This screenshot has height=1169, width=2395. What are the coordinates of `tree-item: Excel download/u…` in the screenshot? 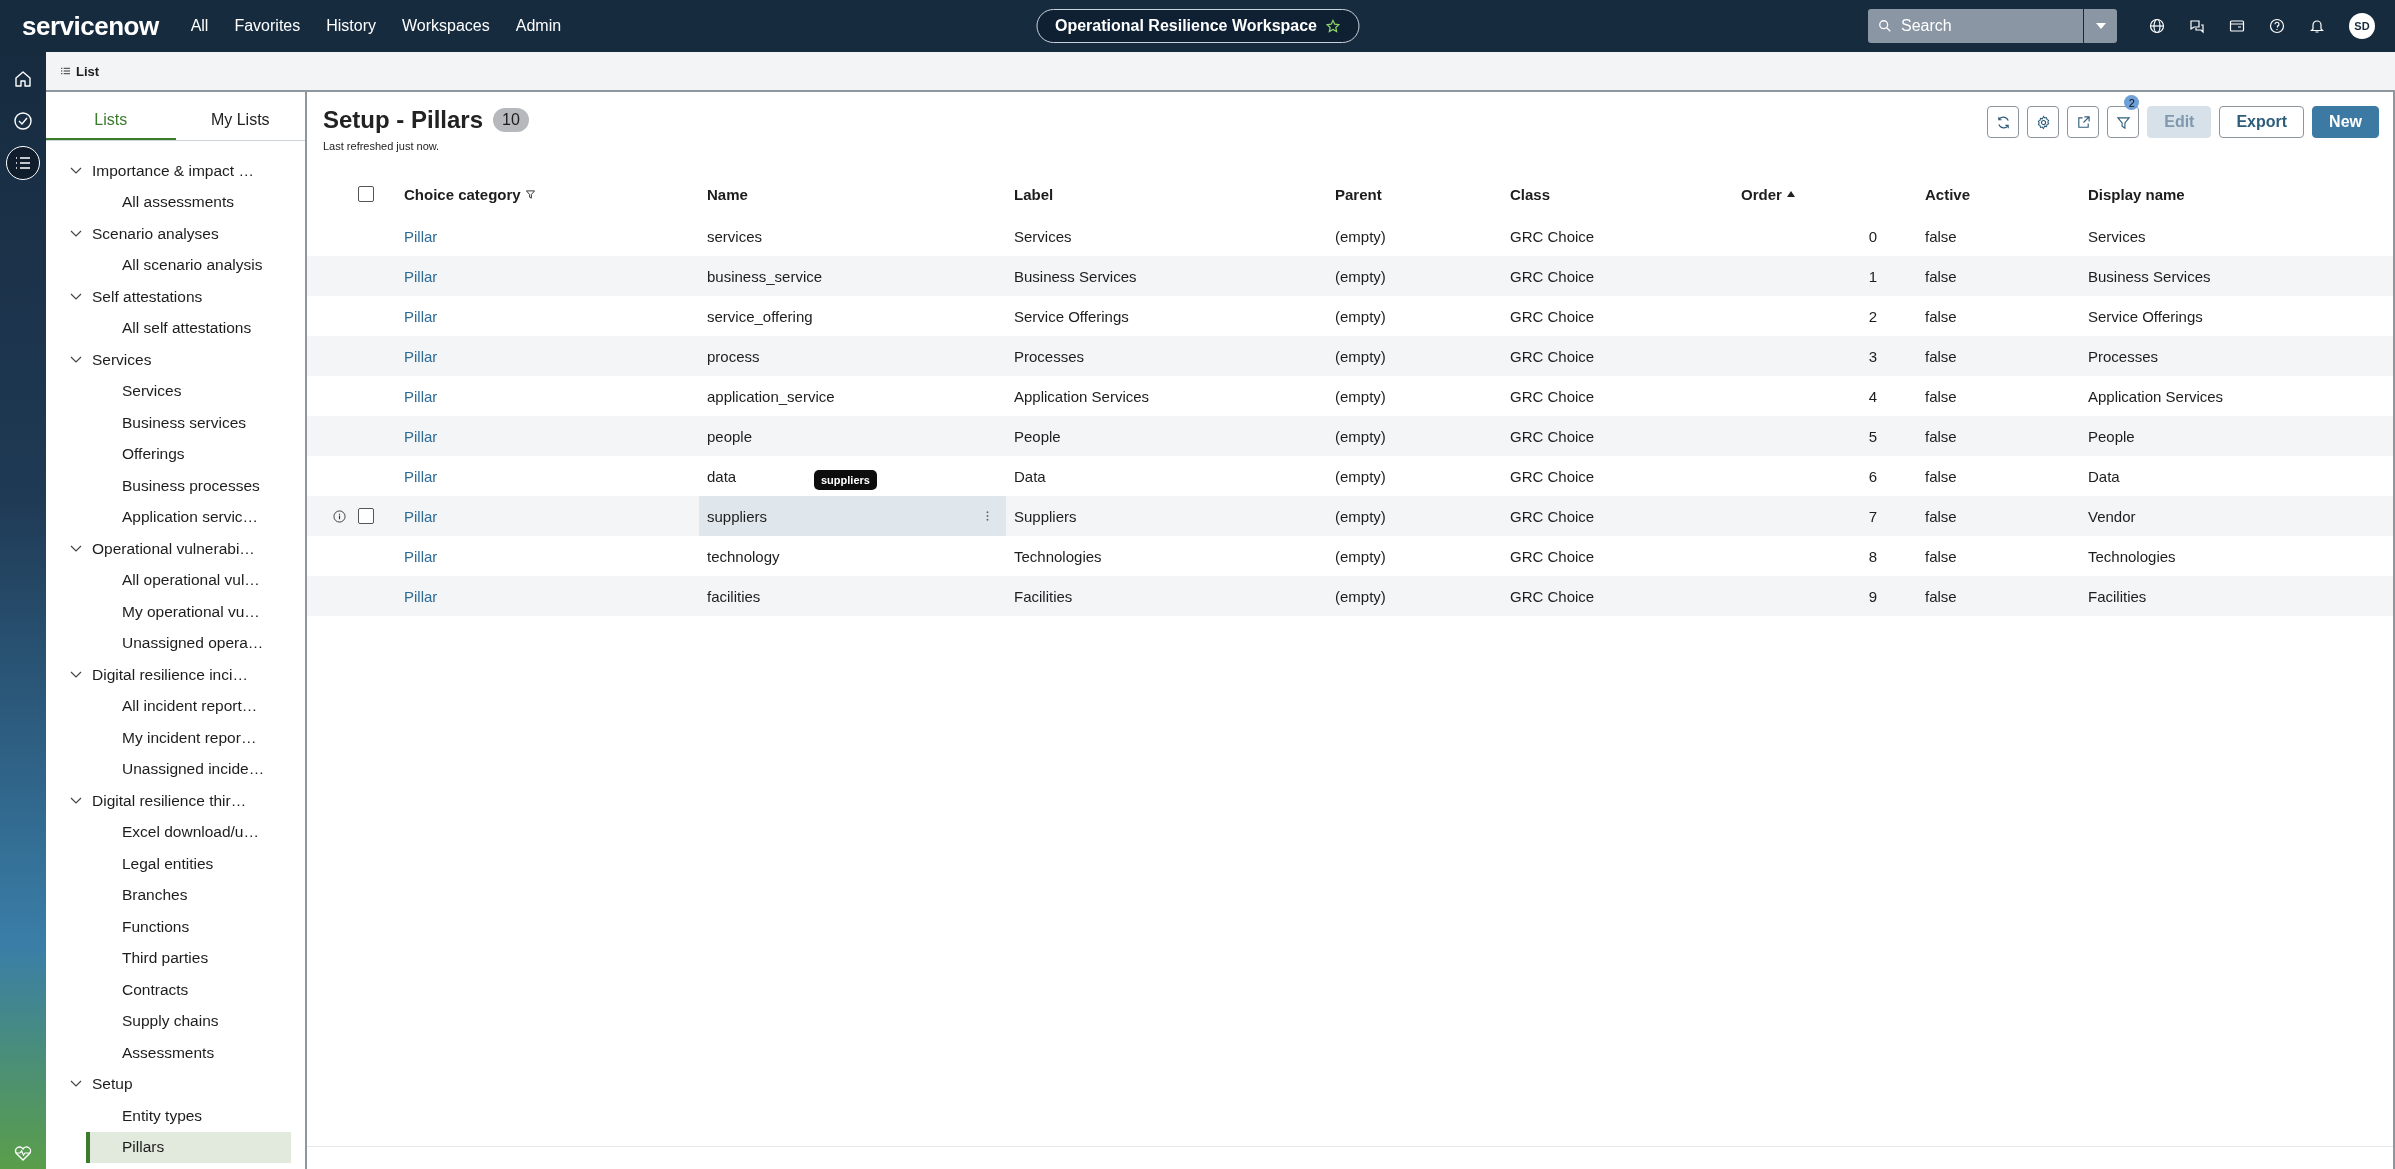 It's located at (188, 832).